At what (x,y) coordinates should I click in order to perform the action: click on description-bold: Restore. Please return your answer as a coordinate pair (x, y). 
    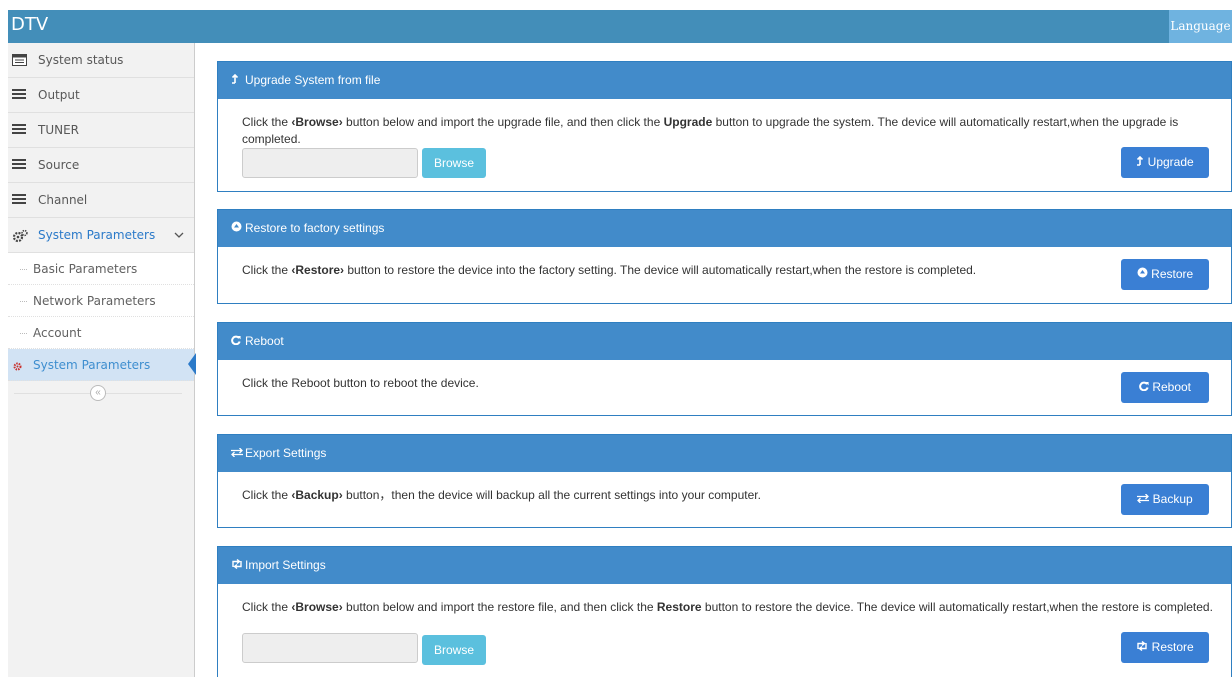
    Looking at the image, I should click on (679, 607).